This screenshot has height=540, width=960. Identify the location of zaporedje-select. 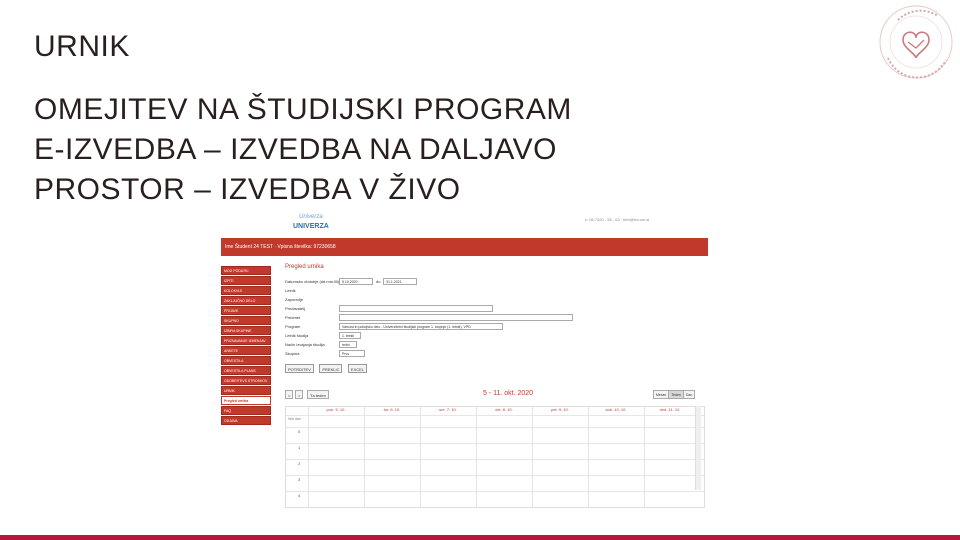
(367, 299).